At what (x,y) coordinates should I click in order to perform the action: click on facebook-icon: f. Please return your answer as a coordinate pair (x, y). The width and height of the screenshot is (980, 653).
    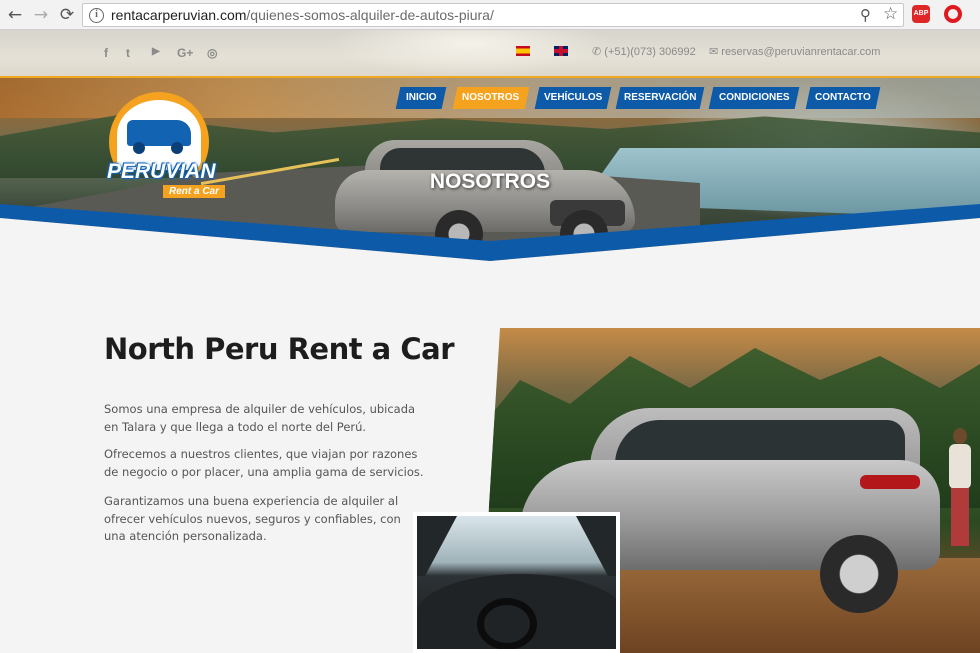
    Looking at the image, I should click on (106, 53).